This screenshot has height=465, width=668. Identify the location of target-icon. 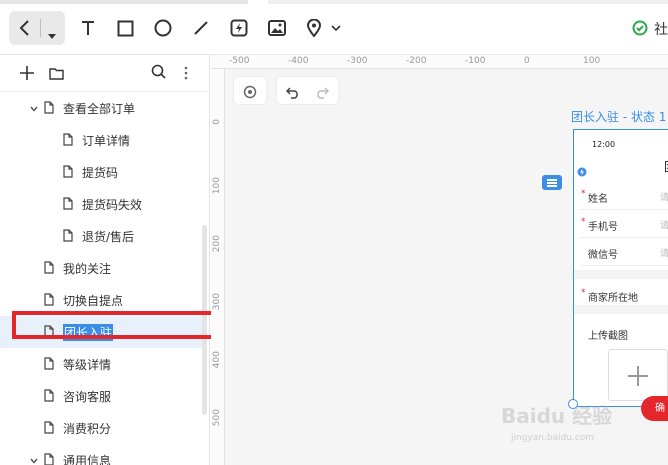
(250, 93).